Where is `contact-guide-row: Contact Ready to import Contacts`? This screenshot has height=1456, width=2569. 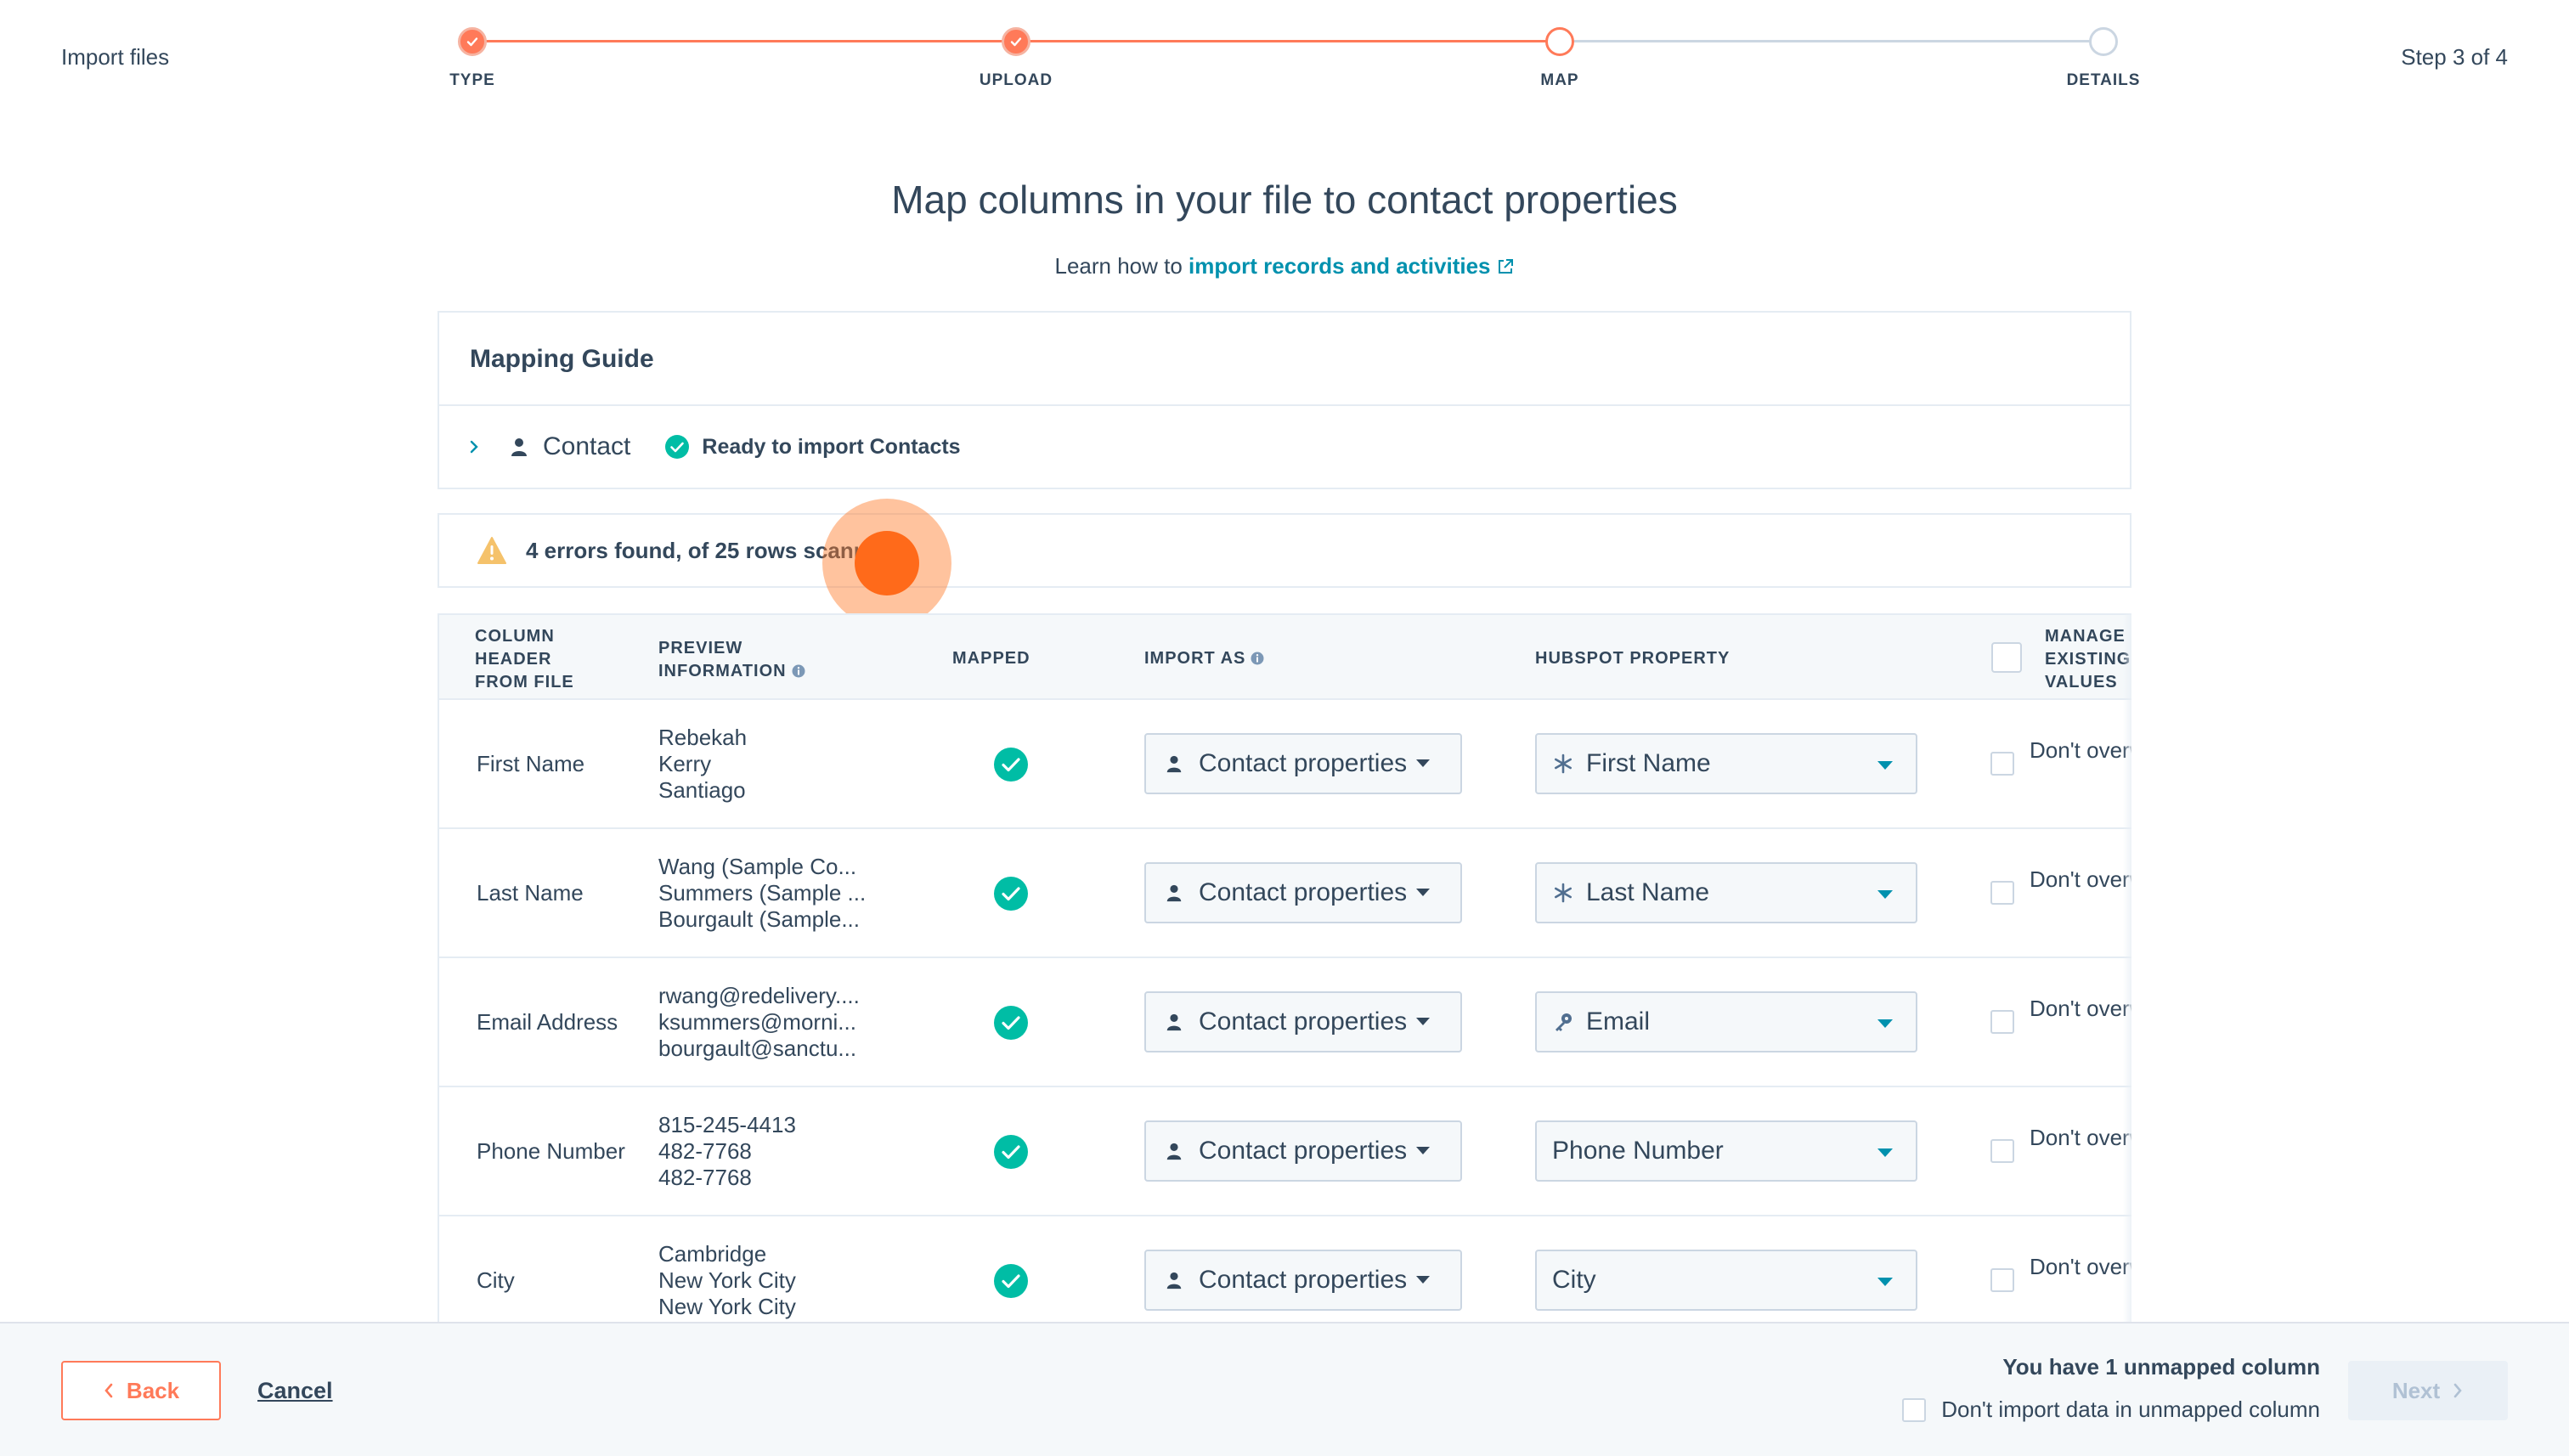 contact-guide-row: Contact Ready to import Contacts is located at coordinates (713, 447).